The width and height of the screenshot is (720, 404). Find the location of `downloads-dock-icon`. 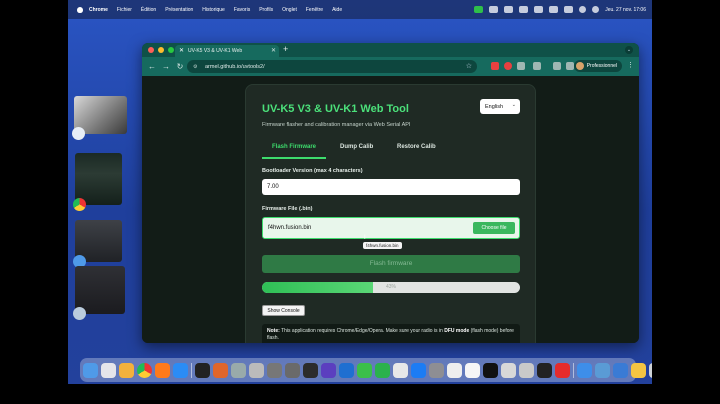

downloads-dock-icon is located at coordinates (584, 370).